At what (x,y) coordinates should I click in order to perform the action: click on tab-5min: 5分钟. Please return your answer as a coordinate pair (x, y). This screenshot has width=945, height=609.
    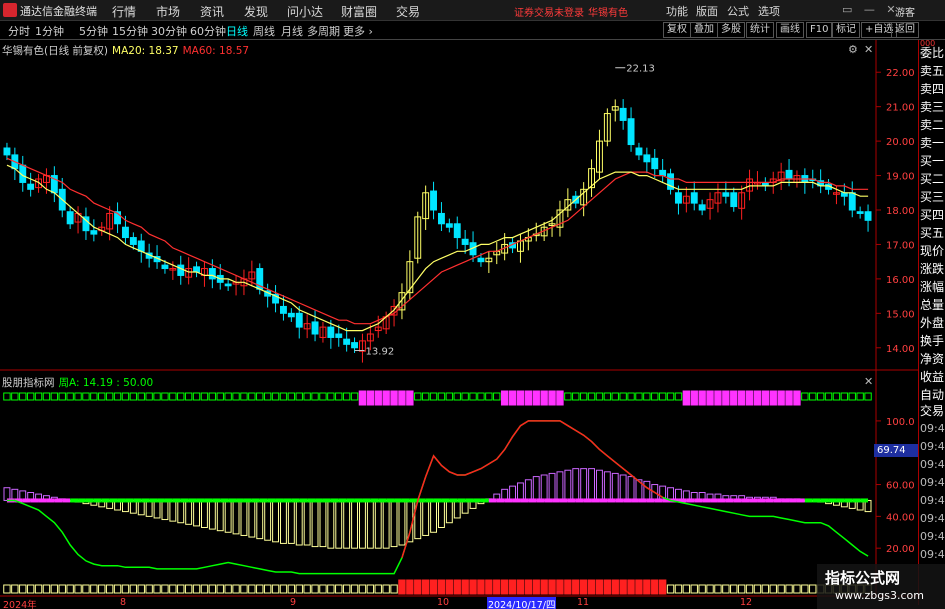
    Looking at the image, I should click on (93, 31).